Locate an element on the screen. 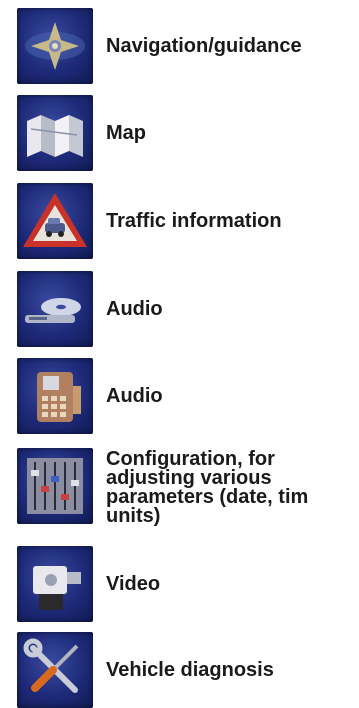 Image resolution: width=359 pixels, height=708 pixels. cd-player-icon is located at coordinates (55, 309).